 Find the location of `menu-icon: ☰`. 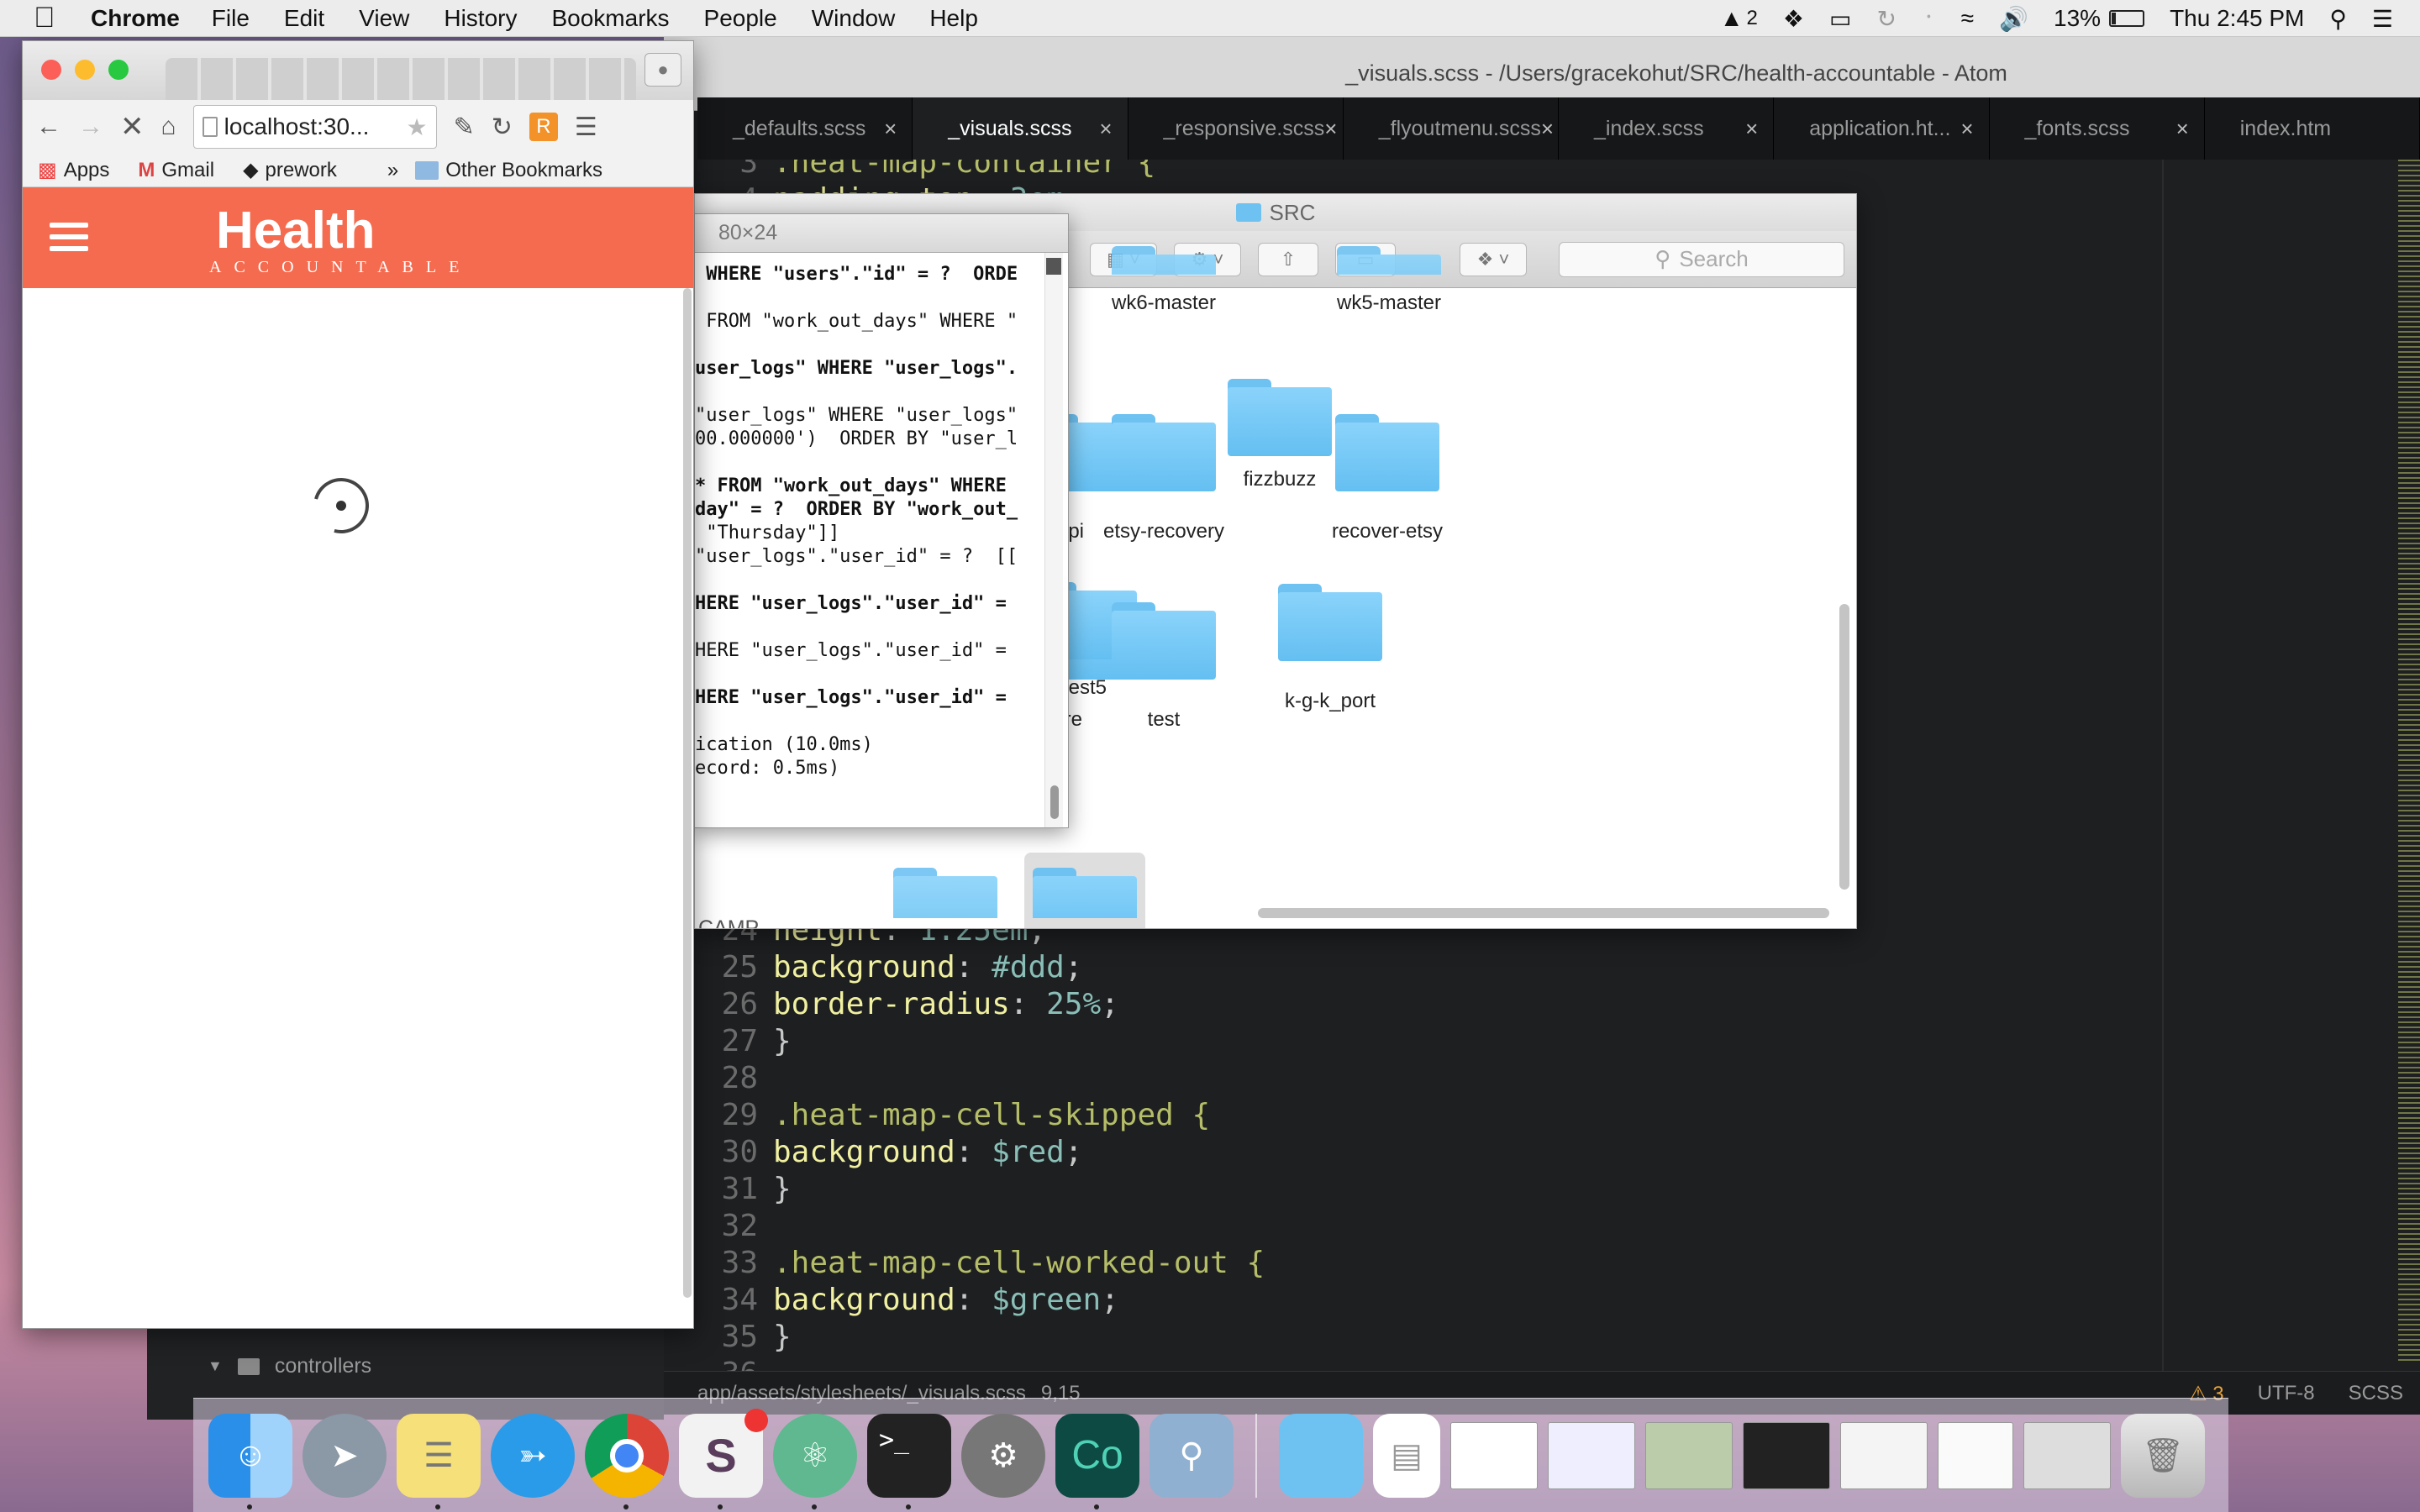

menu-icon: ☰ is located at coordinates (586, 127).